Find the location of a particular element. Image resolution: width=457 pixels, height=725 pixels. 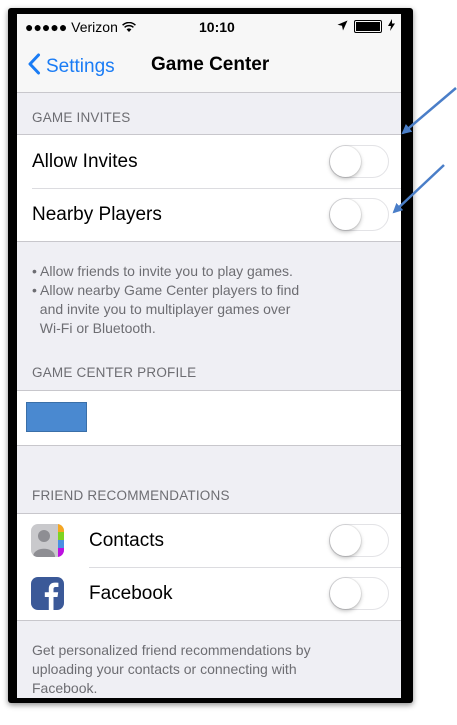

facebook-toggle is located at coordinates (359, 593).